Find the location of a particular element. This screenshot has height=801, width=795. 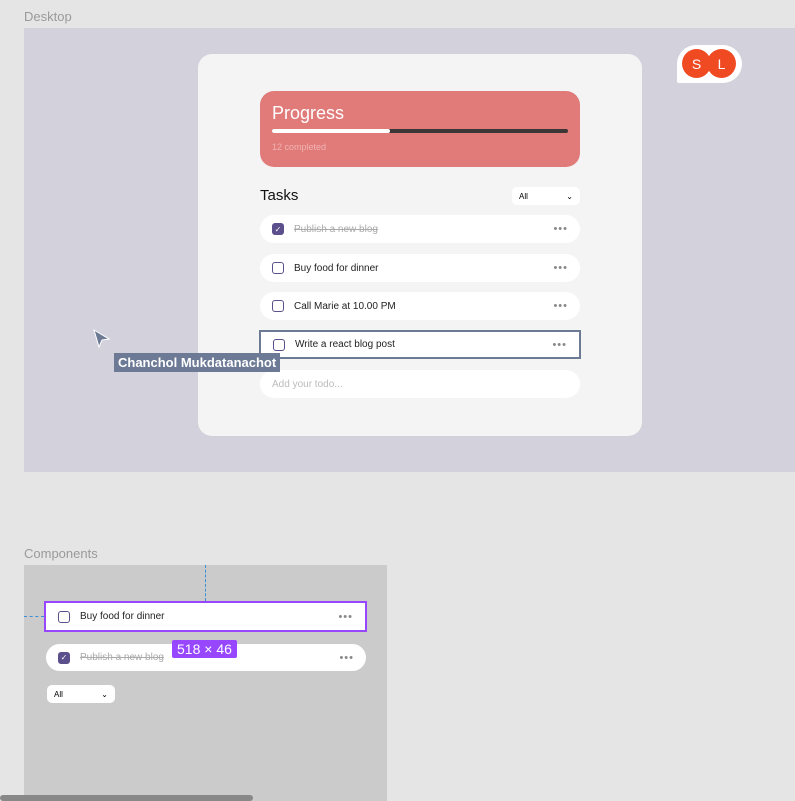

cursor-user-label: Chanchol Mukdatanachot is located at coordinates (197, 362).